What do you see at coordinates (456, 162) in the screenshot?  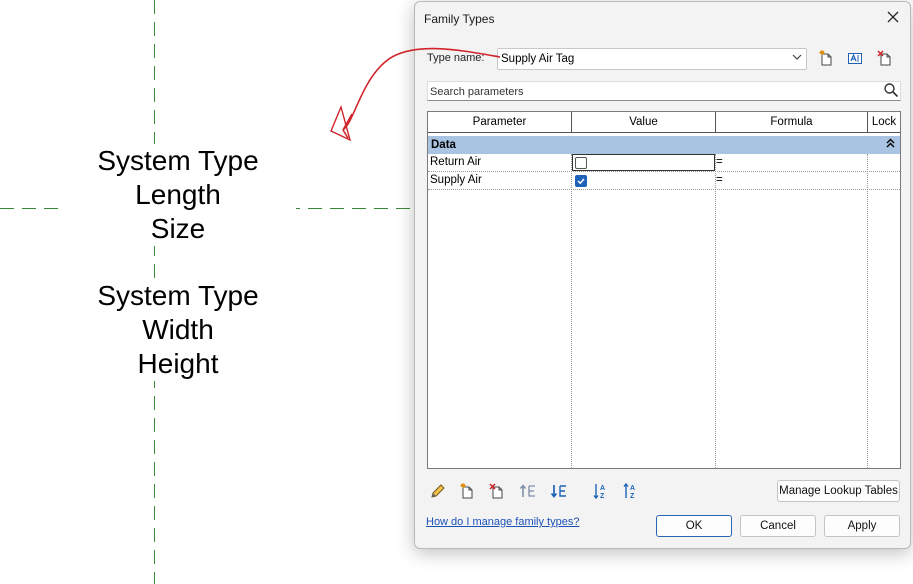 I see `parameter-name: Return Air` at bounding box center [456, 162].